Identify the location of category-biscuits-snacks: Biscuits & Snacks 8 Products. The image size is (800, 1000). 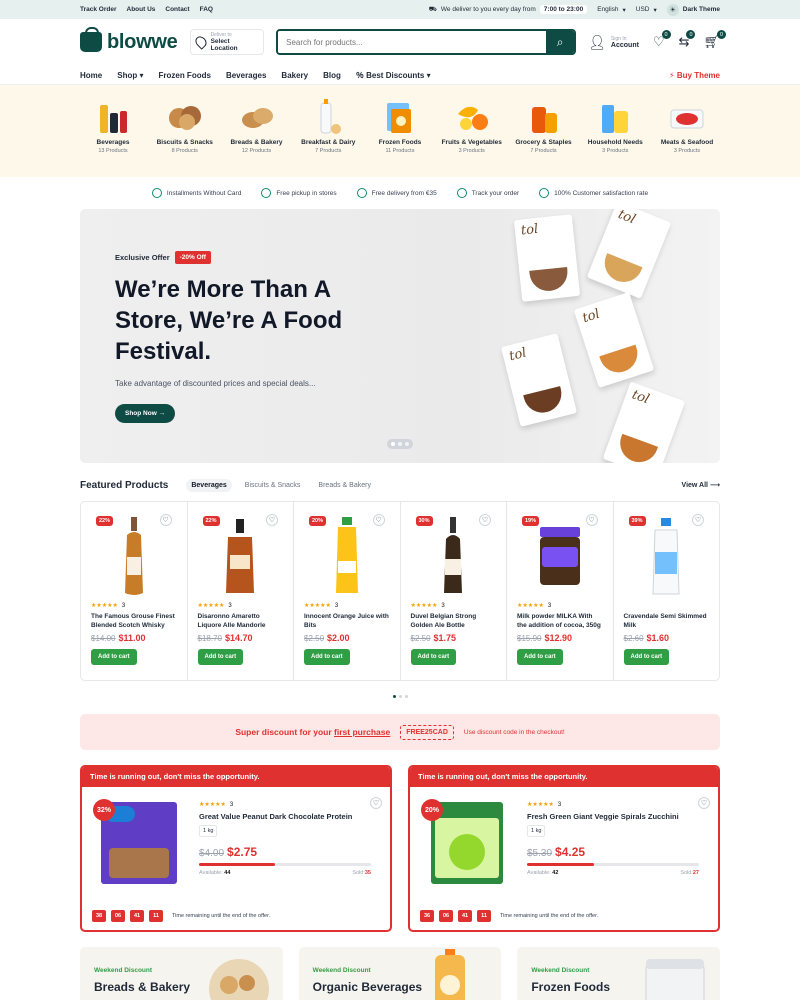
(185, 126).